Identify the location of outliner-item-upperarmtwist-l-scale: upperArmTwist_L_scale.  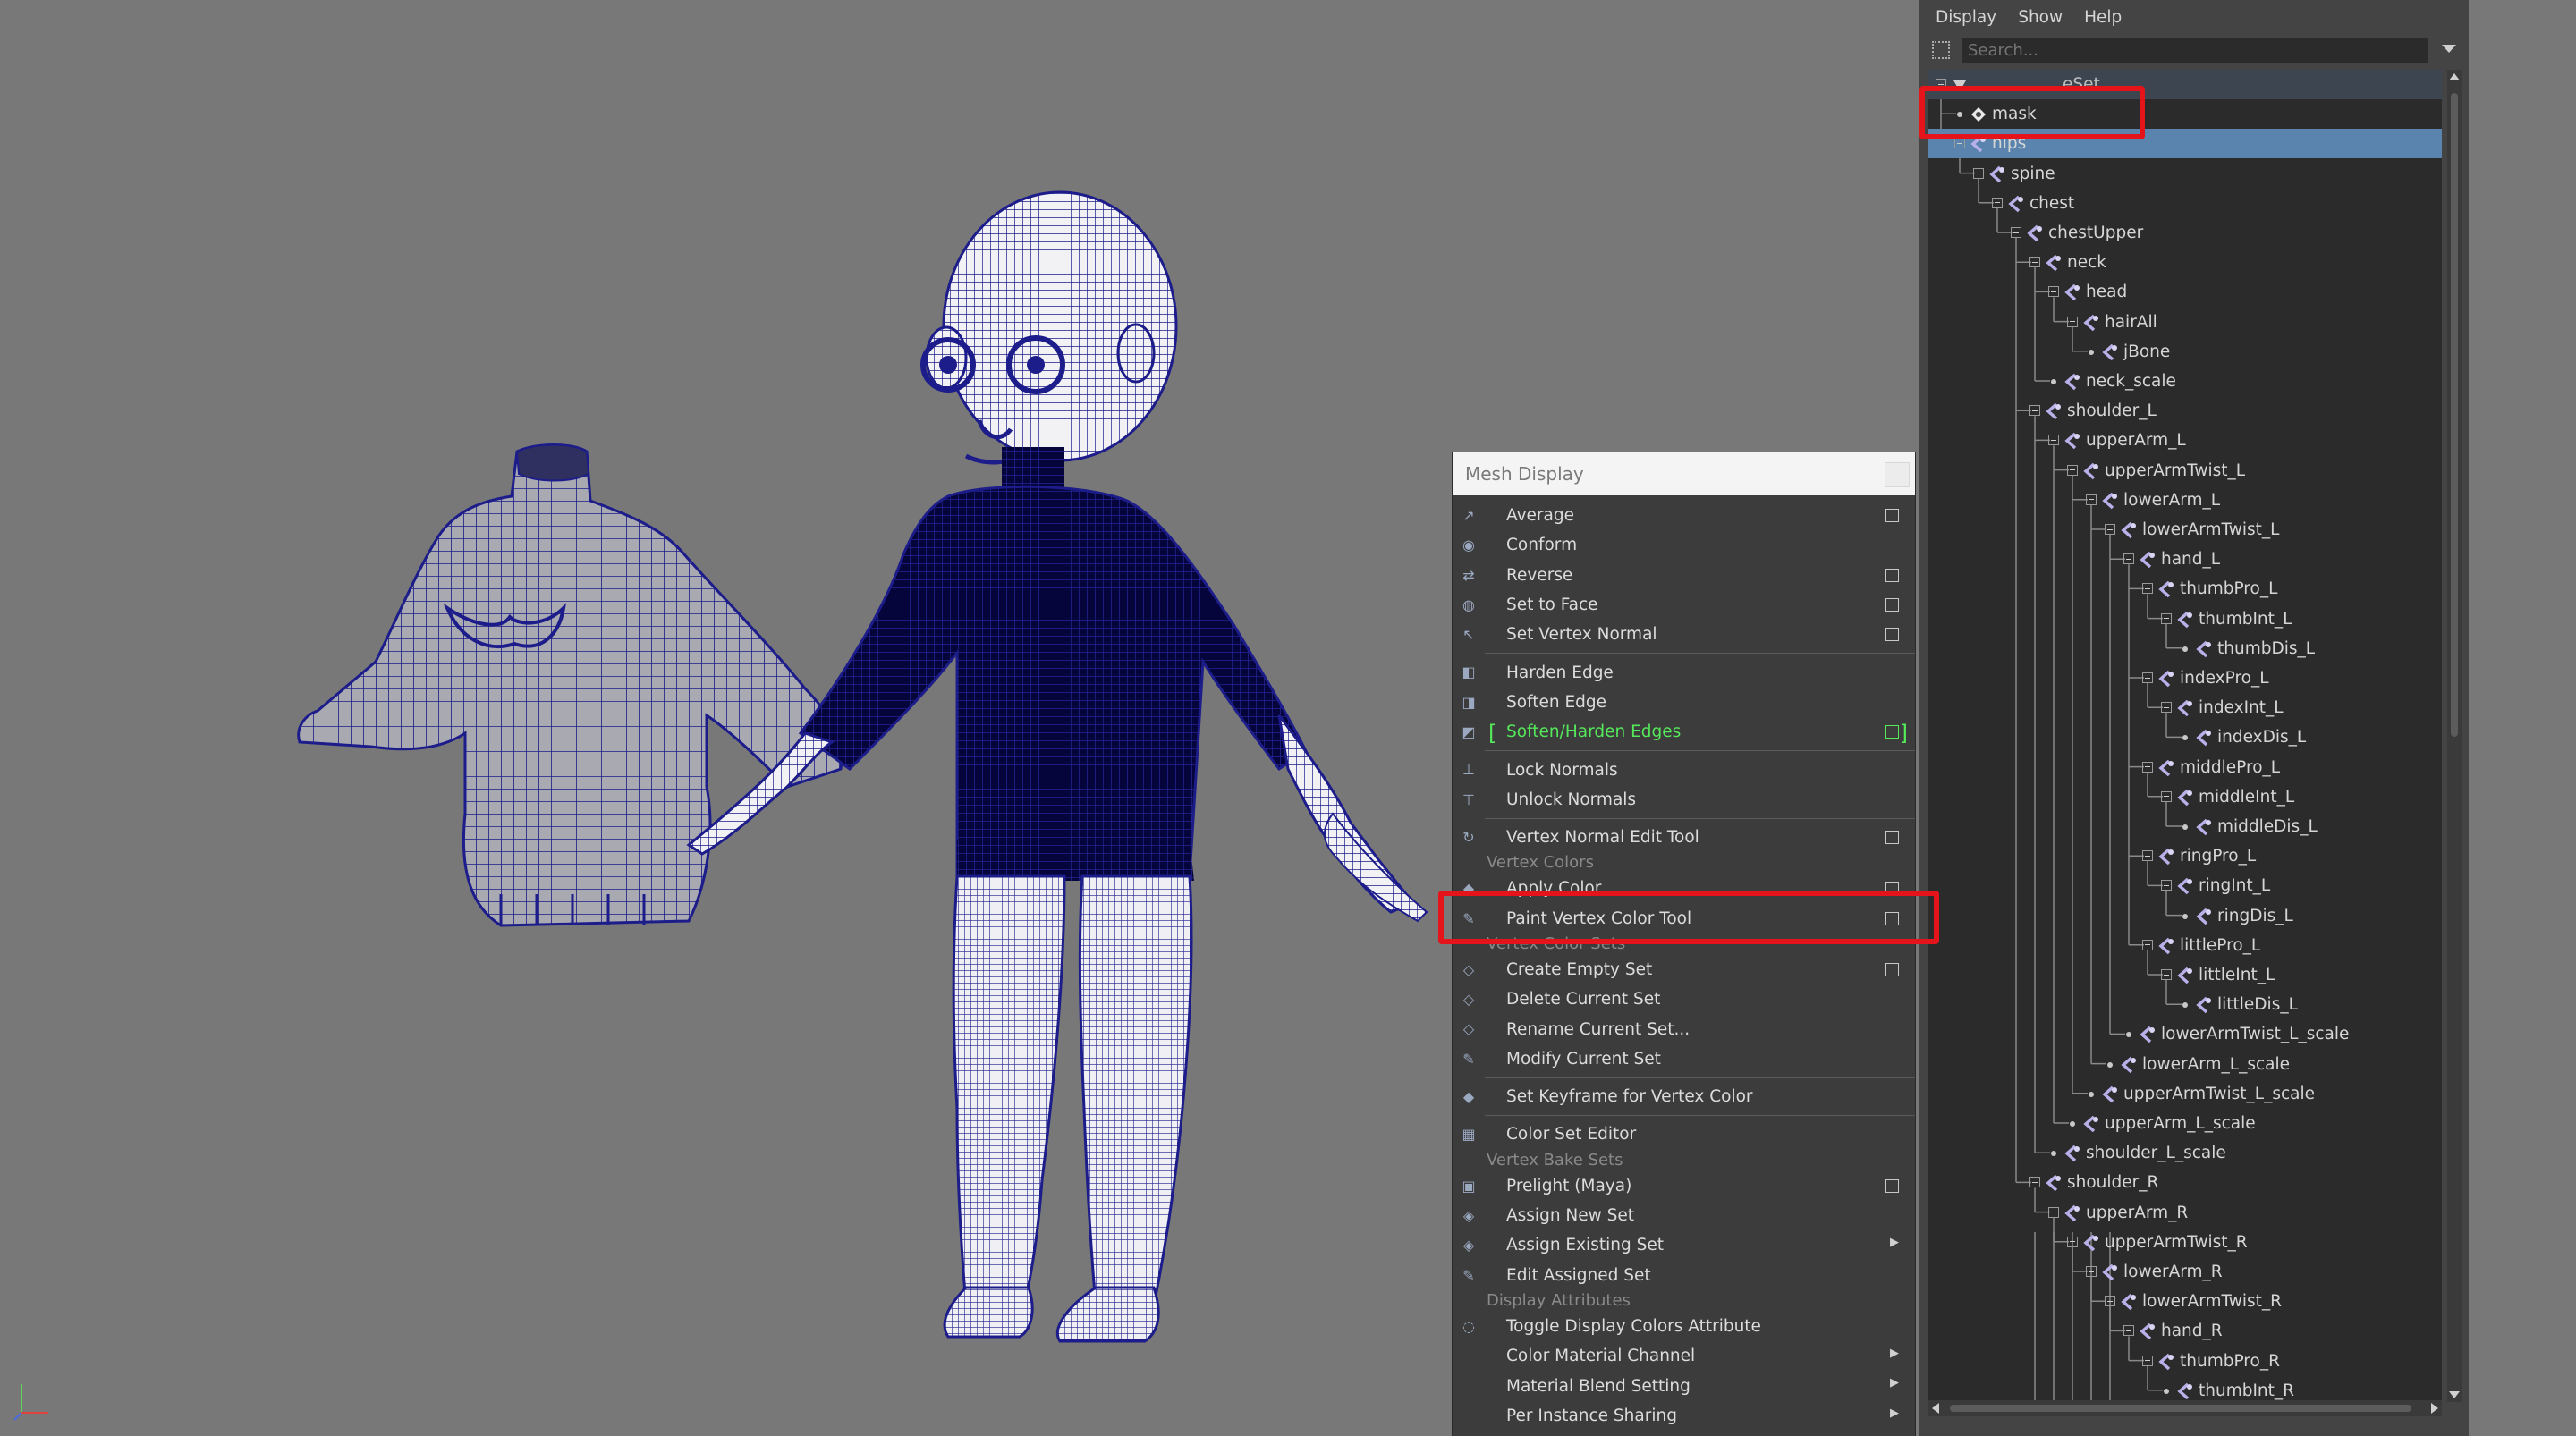
(2185, 1094).